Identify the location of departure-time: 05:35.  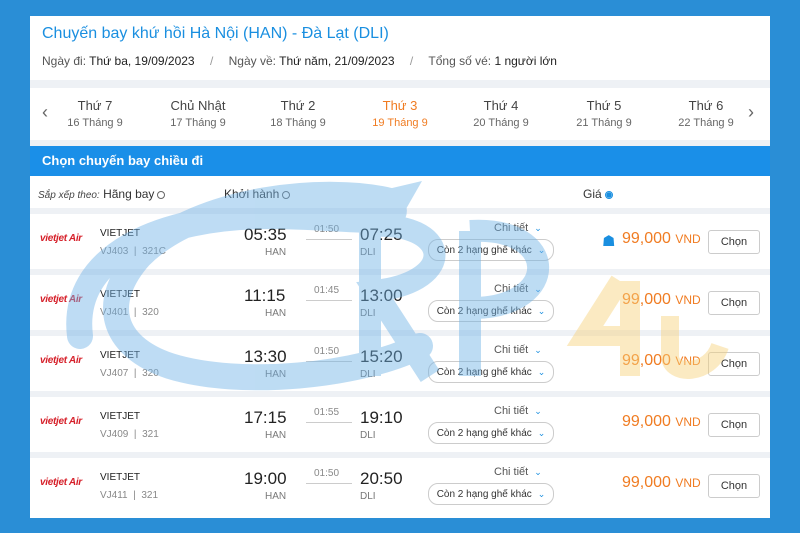
(265, 234).